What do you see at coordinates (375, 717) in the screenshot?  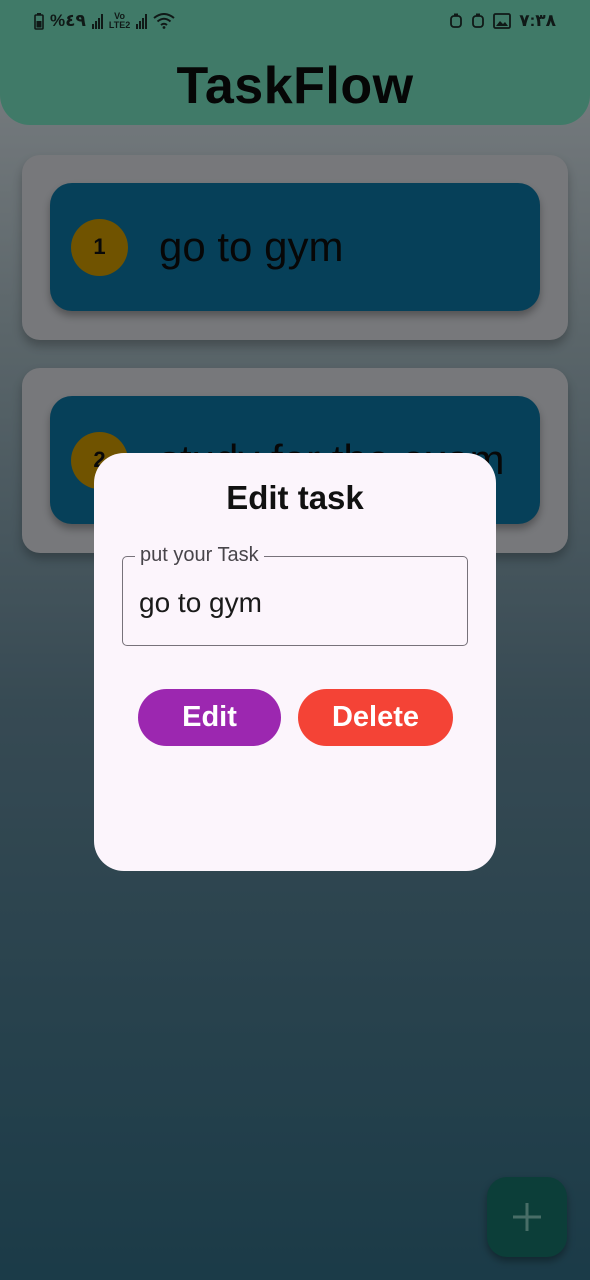 I see `delete-button: Delete` at bounding box center [375, 717].